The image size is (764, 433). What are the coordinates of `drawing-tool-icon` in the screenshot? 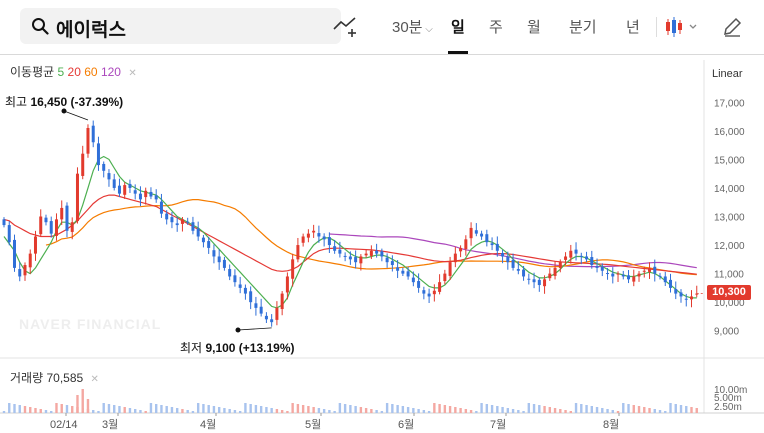 It's located at (345, 27).